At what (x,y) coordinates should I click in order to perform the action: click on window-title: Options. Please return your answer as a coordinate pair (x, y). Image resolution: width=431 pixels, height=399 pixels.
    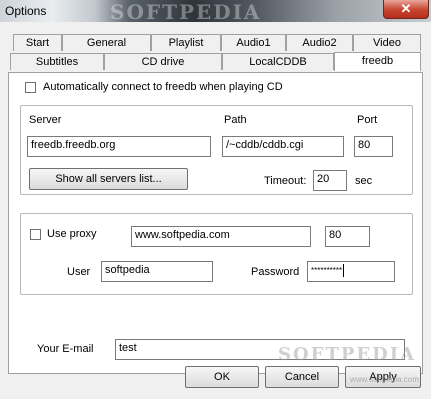
    Looking at the image, I should click on (26, 11).